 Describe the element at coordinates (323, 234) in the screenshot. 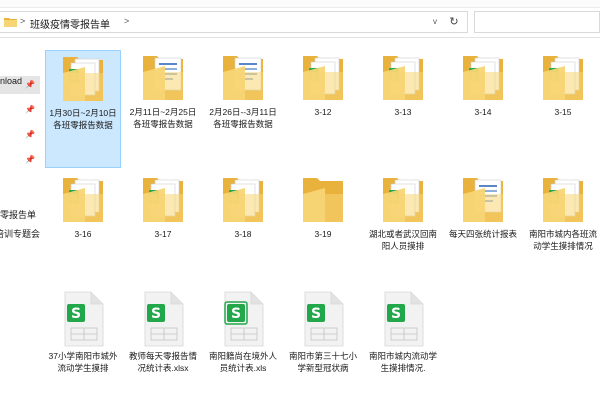

I see `item-label: 3-19` at that location.